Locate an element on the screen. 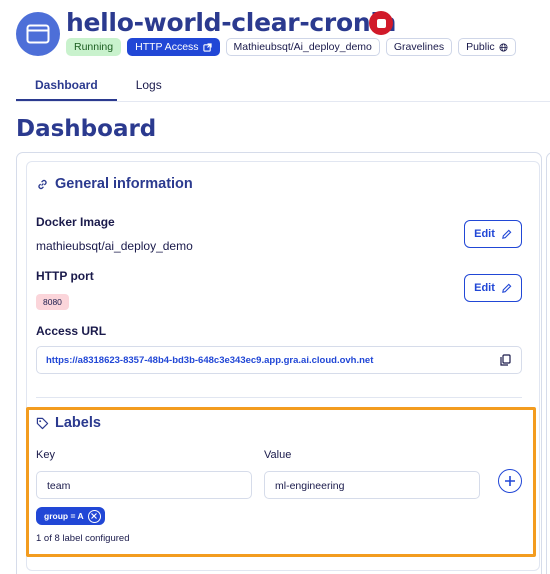 Image resolution: width=550 pixels, height=574 pixels. access-url-label: Access URL is located at coordinates (71, 331).